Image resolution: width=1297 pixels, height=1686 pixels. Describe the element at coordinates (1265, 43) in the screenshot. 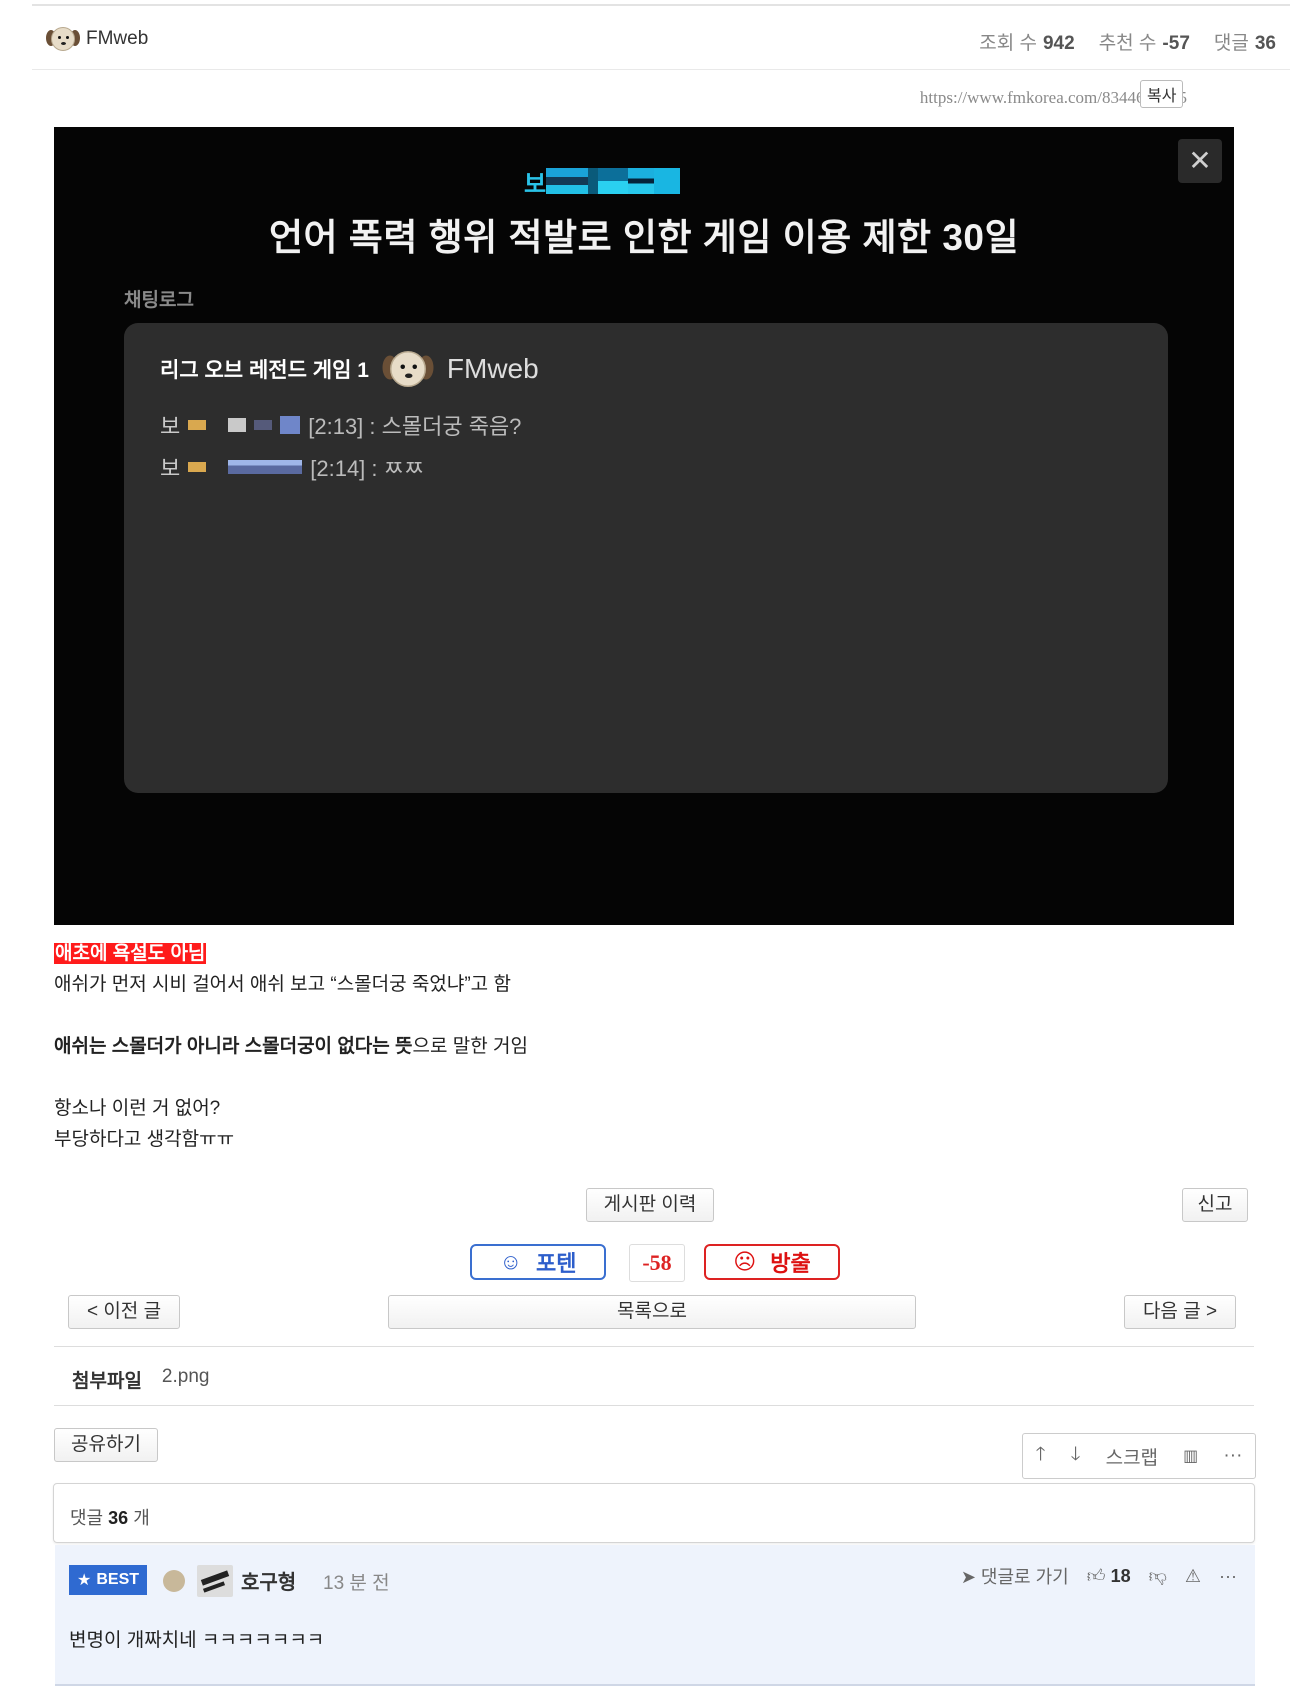

I see `comments-count: 36` at that location.